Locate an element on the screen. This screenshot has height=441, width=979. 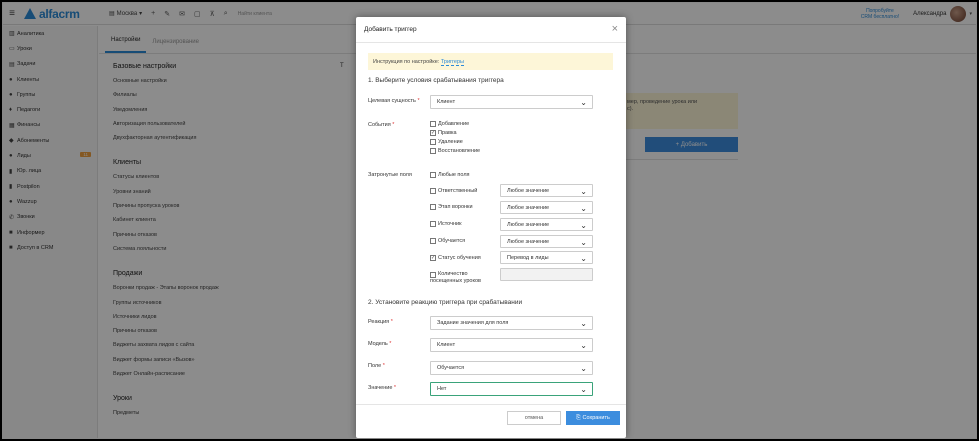
label-text: Модель is located at coordinates (378, 344).